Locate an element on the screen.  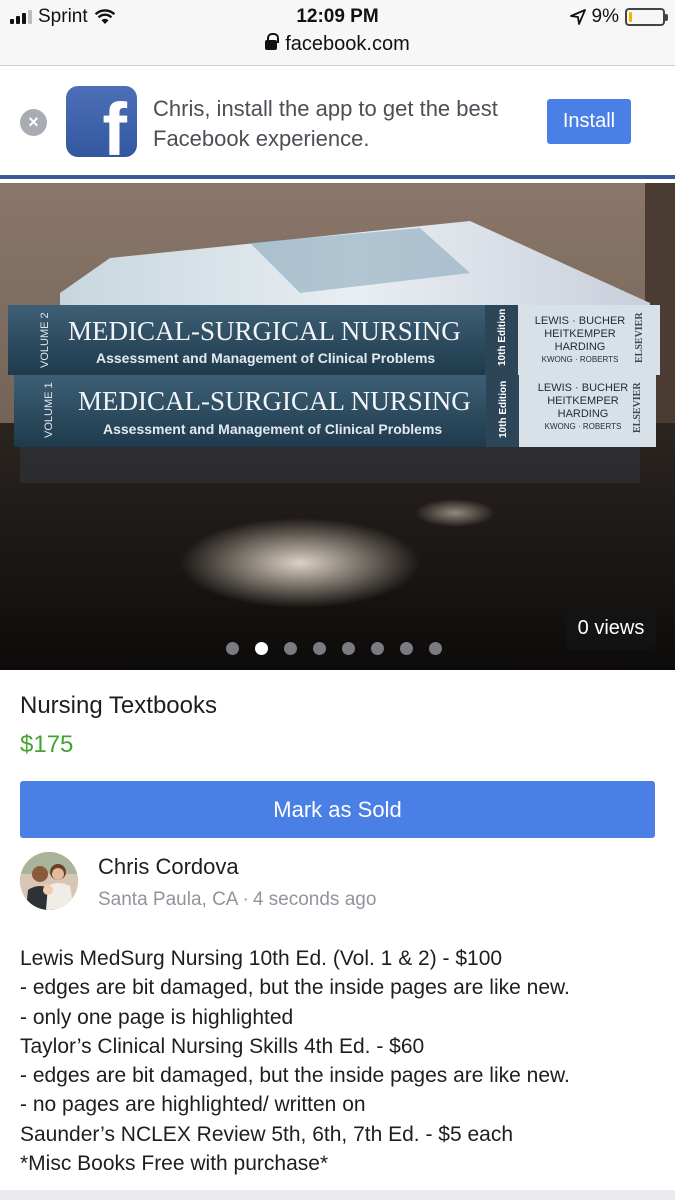
url-text: facebook.com is located at coordinates (347, 44).